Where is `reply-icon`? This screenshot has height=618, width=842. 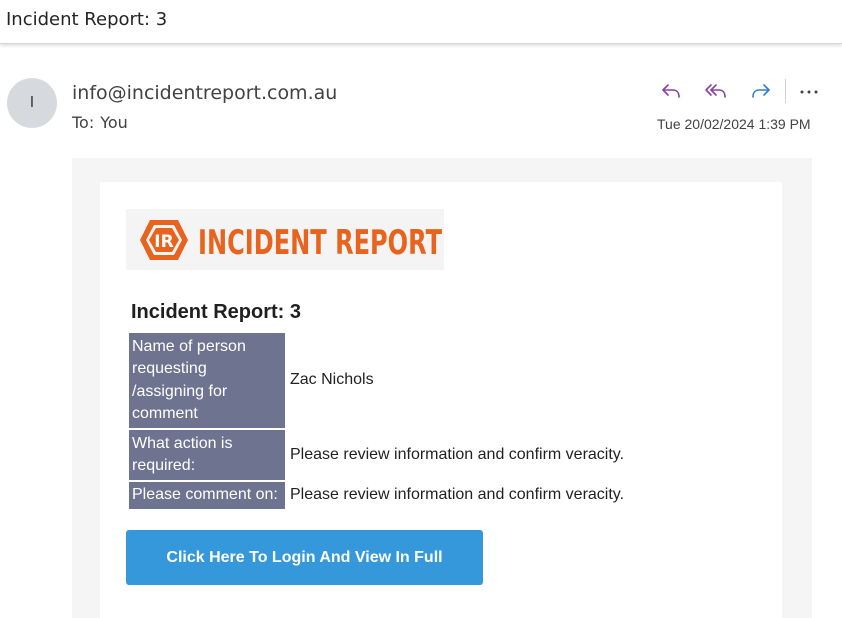
reply-icon is located at coordinates (671, 91).